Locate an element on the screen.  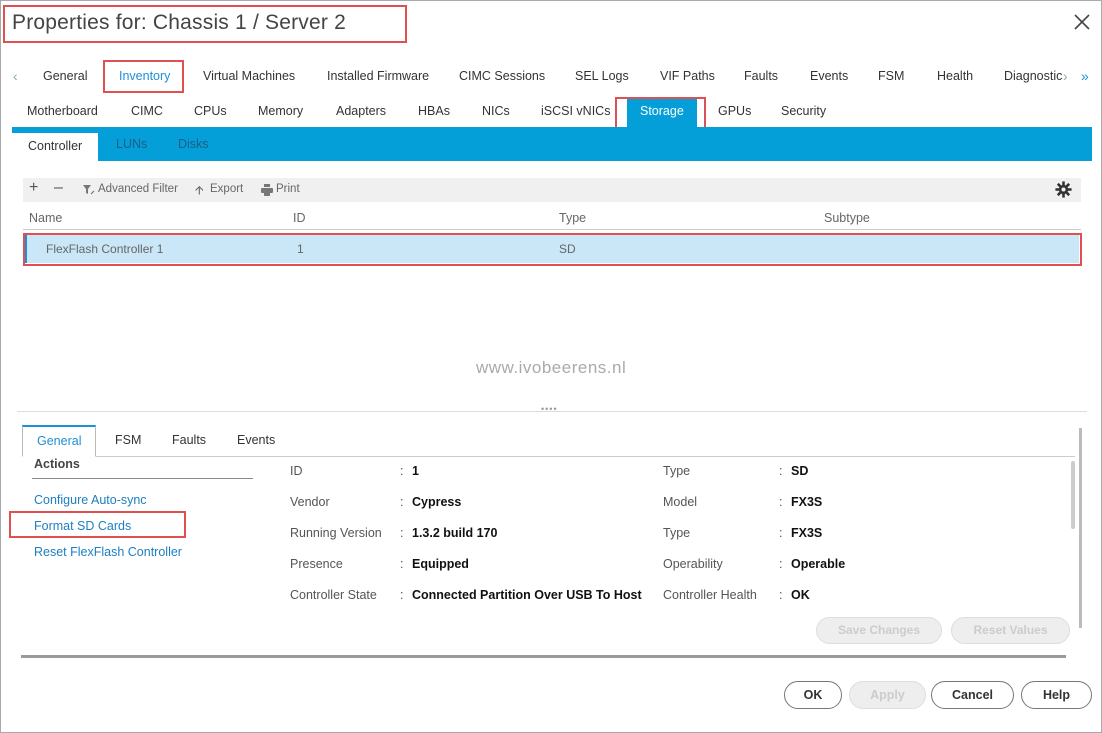
reset-values-button: Reset Values is located at coordinates (1010, 630).